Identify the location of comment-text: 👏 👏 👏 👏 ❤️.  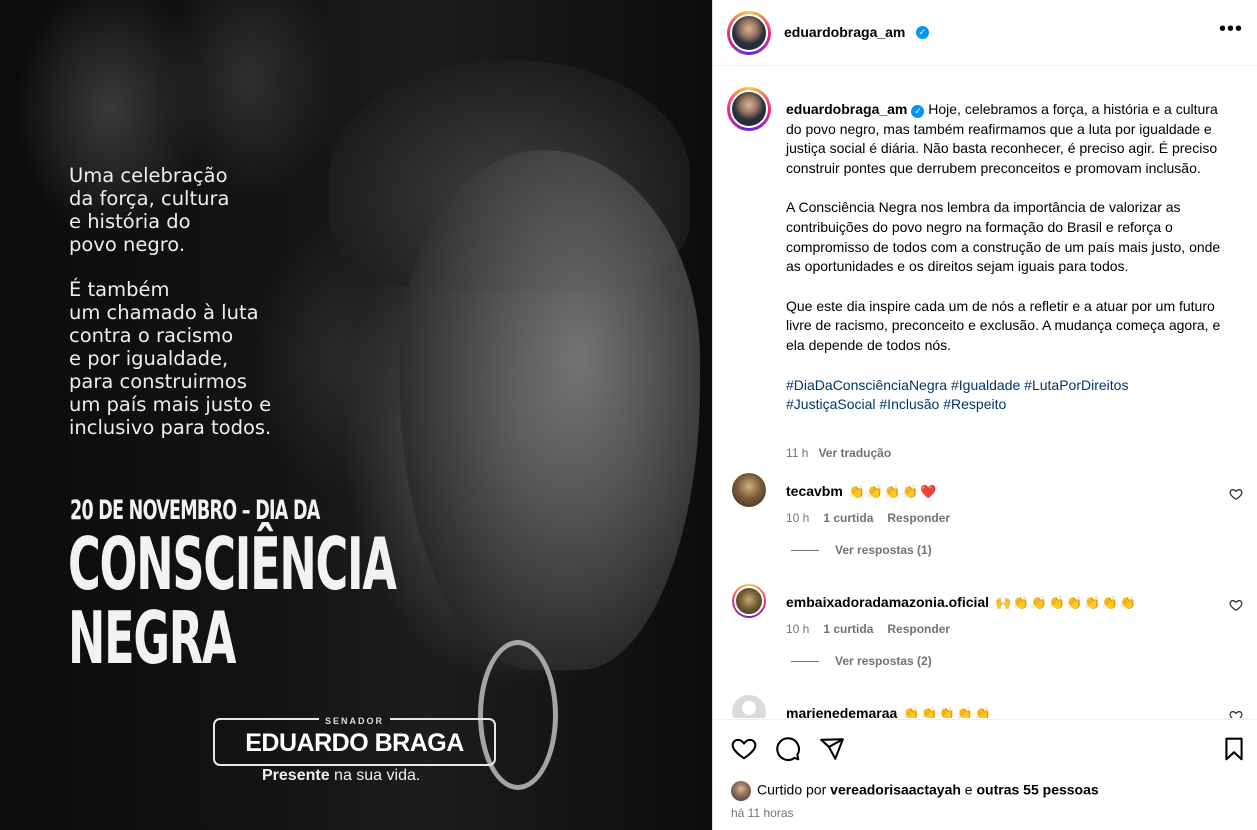
(892, 491).